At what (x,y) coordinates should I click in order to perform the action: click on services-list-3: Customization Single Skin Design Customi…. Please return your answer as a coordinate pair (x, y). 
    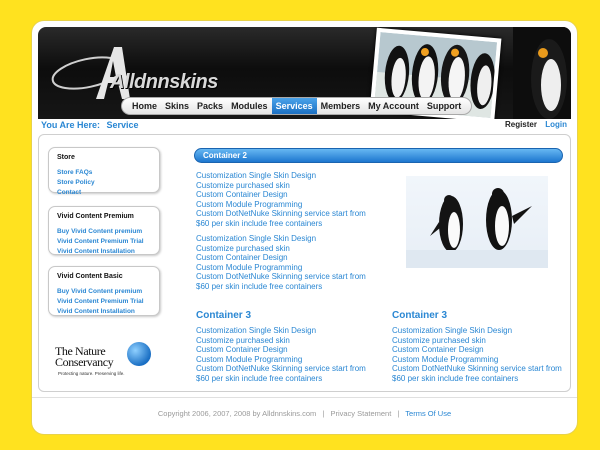
    Looking at the image, I should click on (281, 355).